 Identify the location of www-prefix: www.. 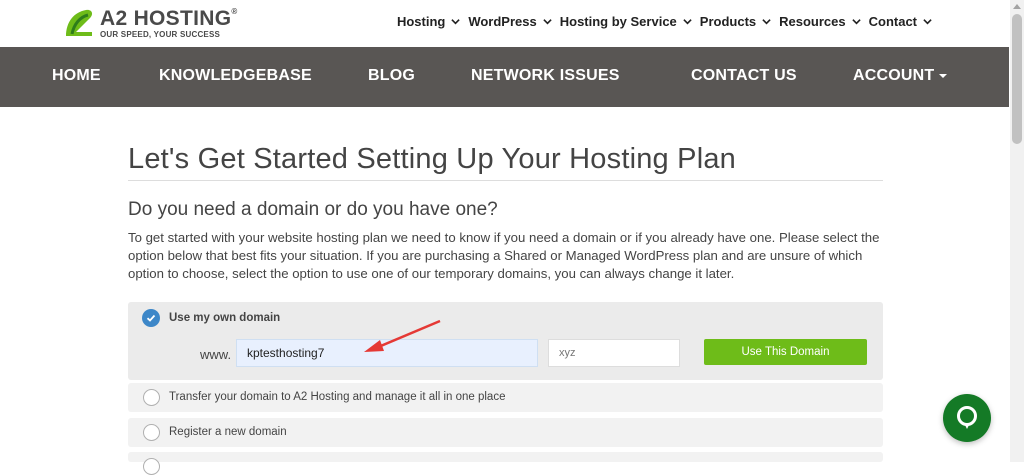
(216, 354).